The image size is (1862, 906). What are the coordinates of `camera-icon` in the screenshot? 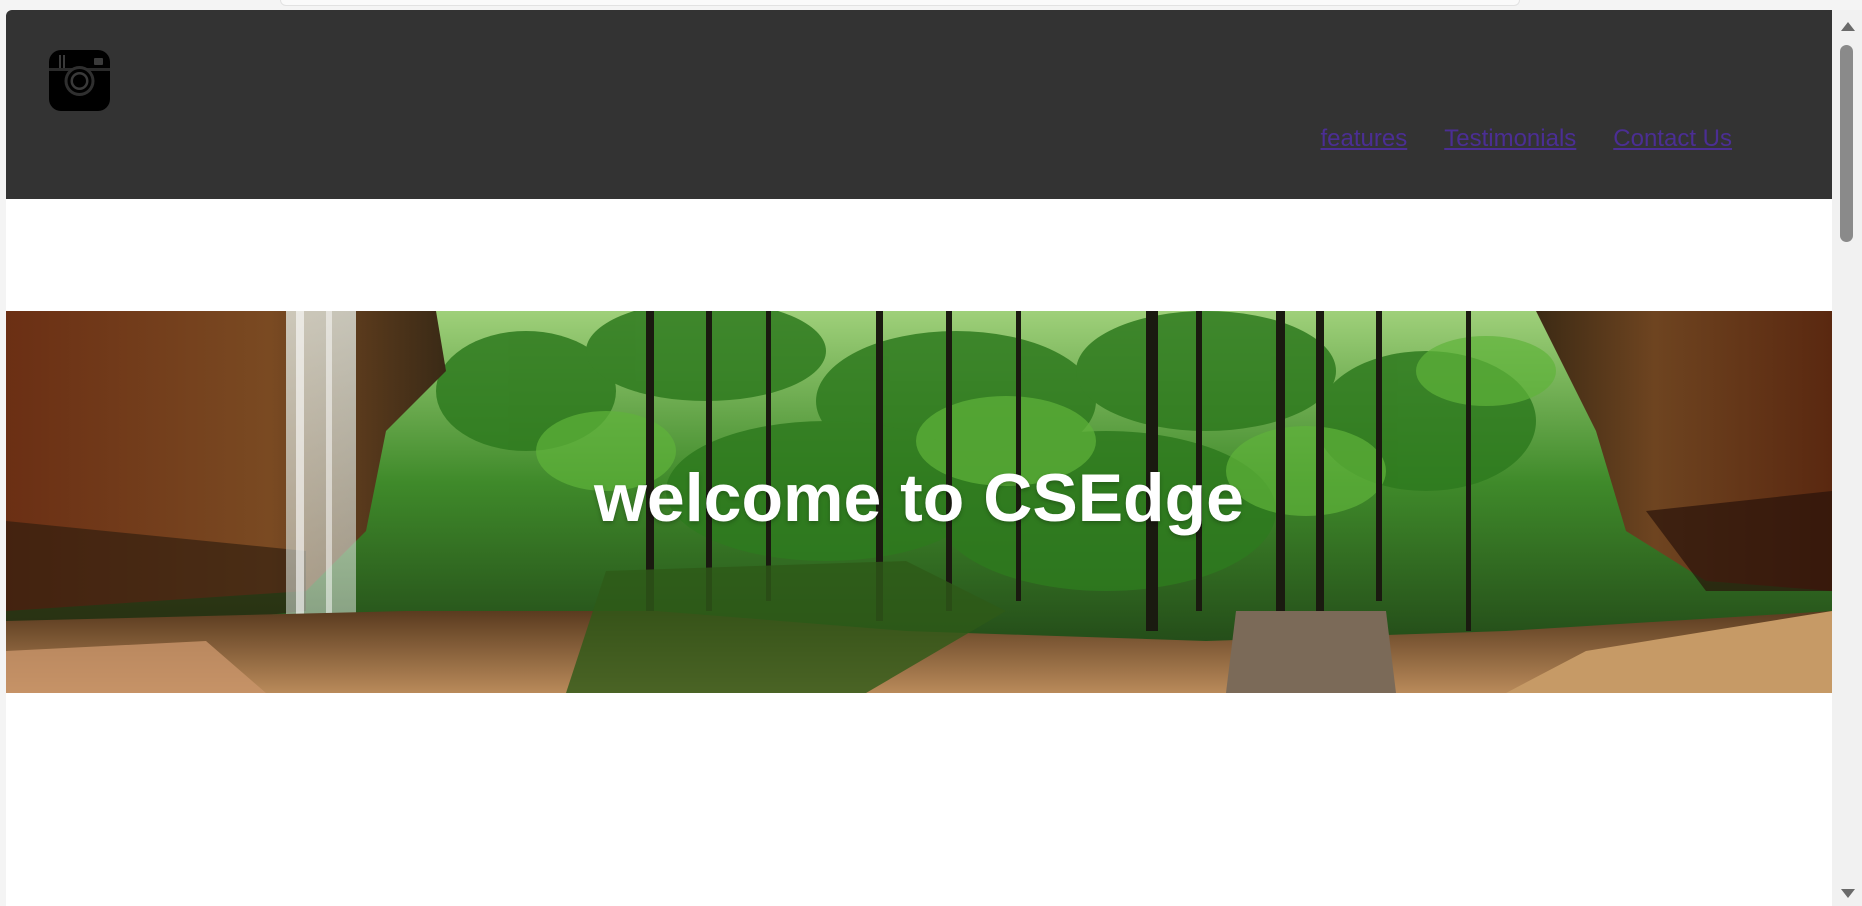 It's located at (79, 80).